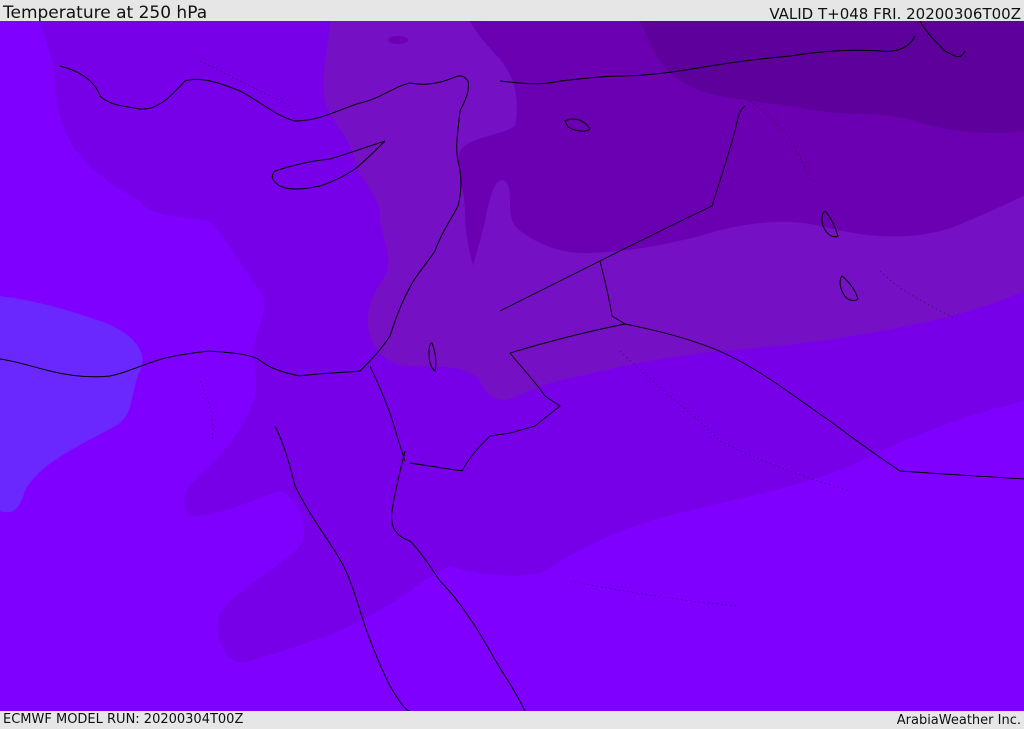 The image size is (1024, 729). What do you see at coordinates (105, 13) in the screenshot?
I see `map-title: Temperature at 250 hPa` at bounding box center [105, 13].